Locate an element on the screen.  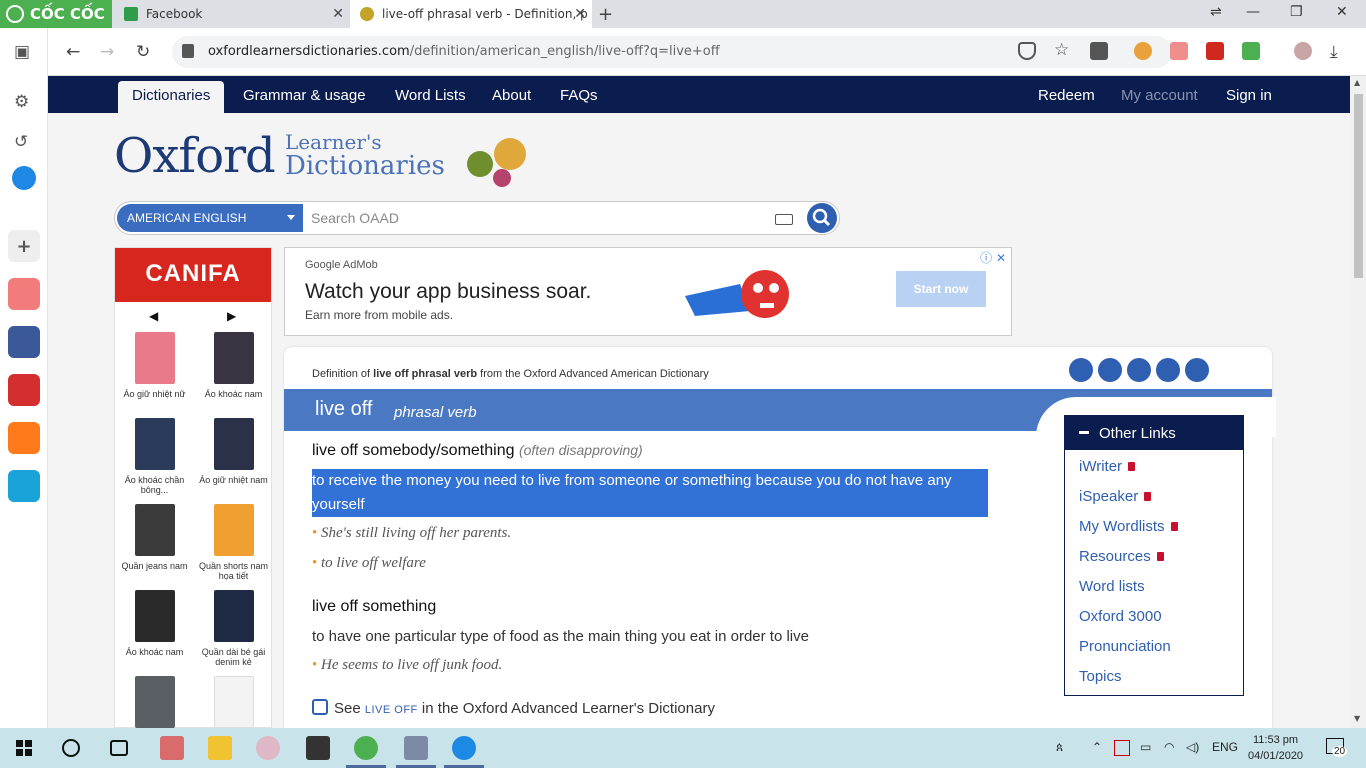
new-tab-icon: + is located at coordinates (605, 14).